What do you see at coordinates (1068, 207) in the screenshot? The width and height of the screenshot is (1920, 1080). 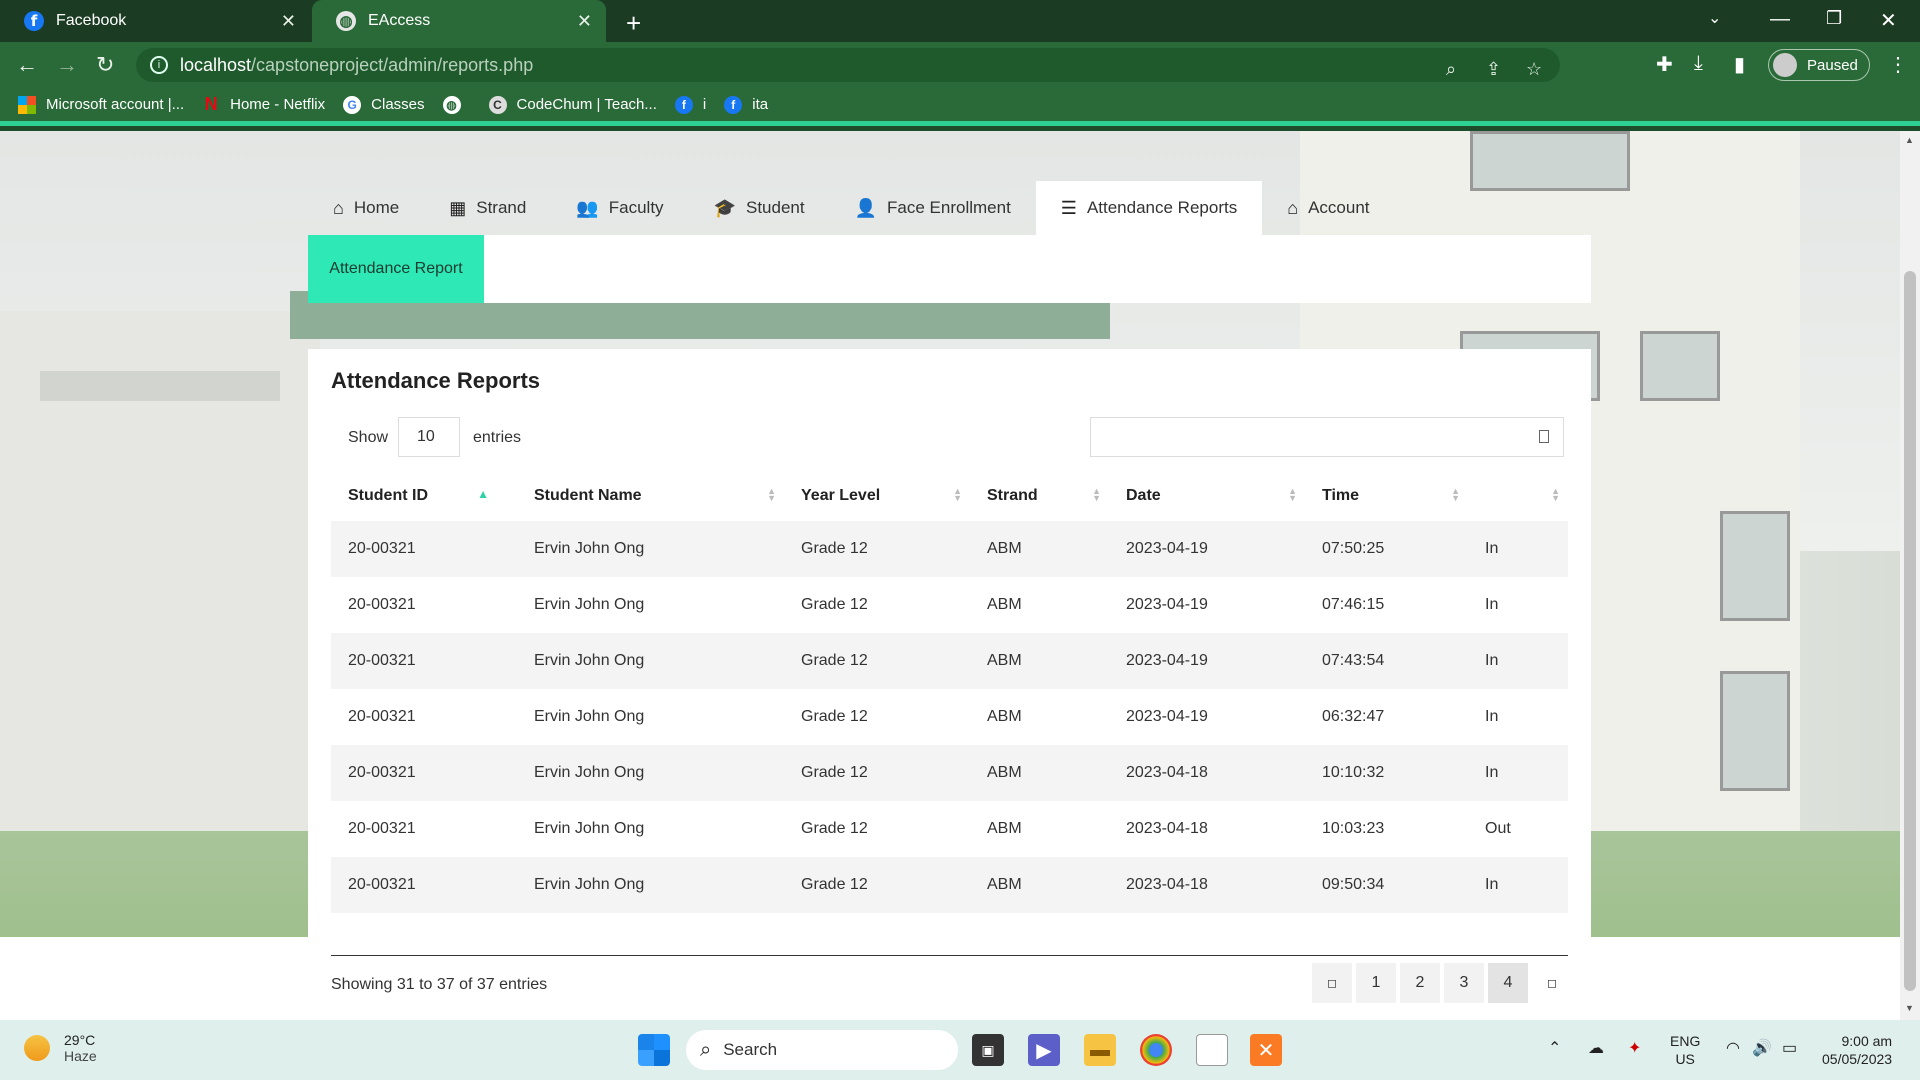 I see `chart-icon: ☰` at bounding box center [1068, 207].